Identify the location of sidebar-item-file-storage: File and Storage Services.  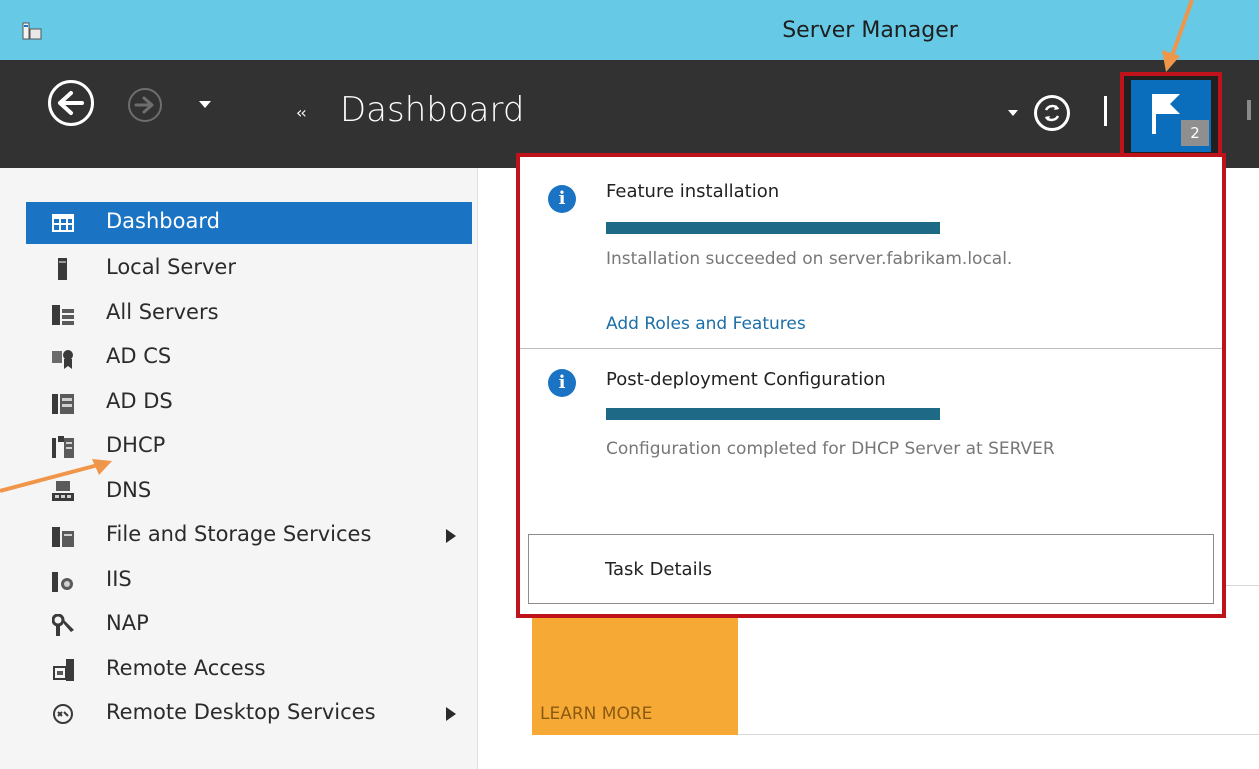
(249, 536).